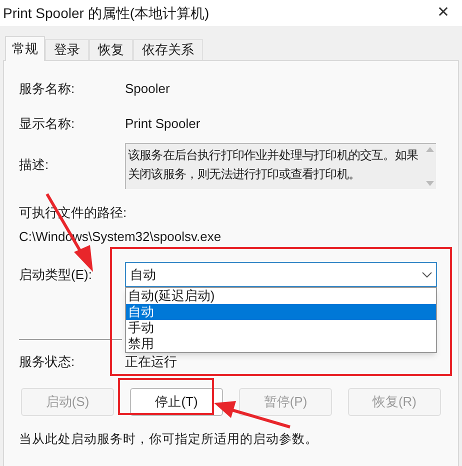  Describe the element at coordinates (47, 123) in the screenshot. I see `field-label: 显示名称:` at that location.